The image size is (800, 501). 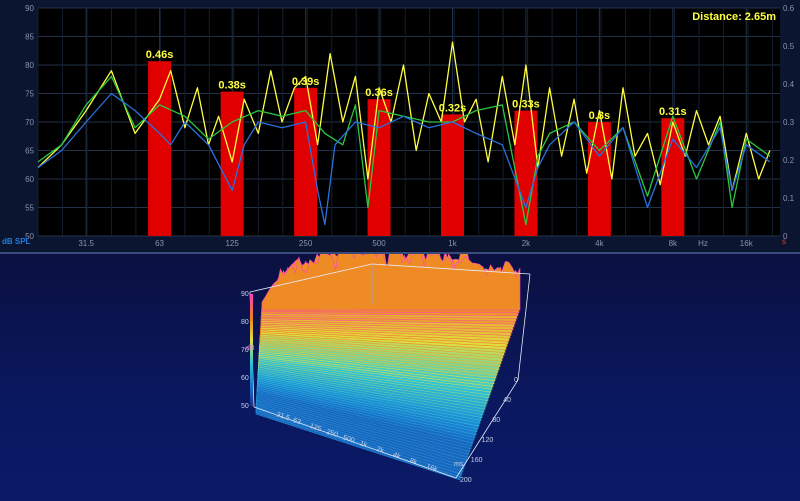 What do you see at coordinates (232, 86) in the screenshot?
I see `rt60-bar-label: 0.38s` at bounding box center [232, 86].